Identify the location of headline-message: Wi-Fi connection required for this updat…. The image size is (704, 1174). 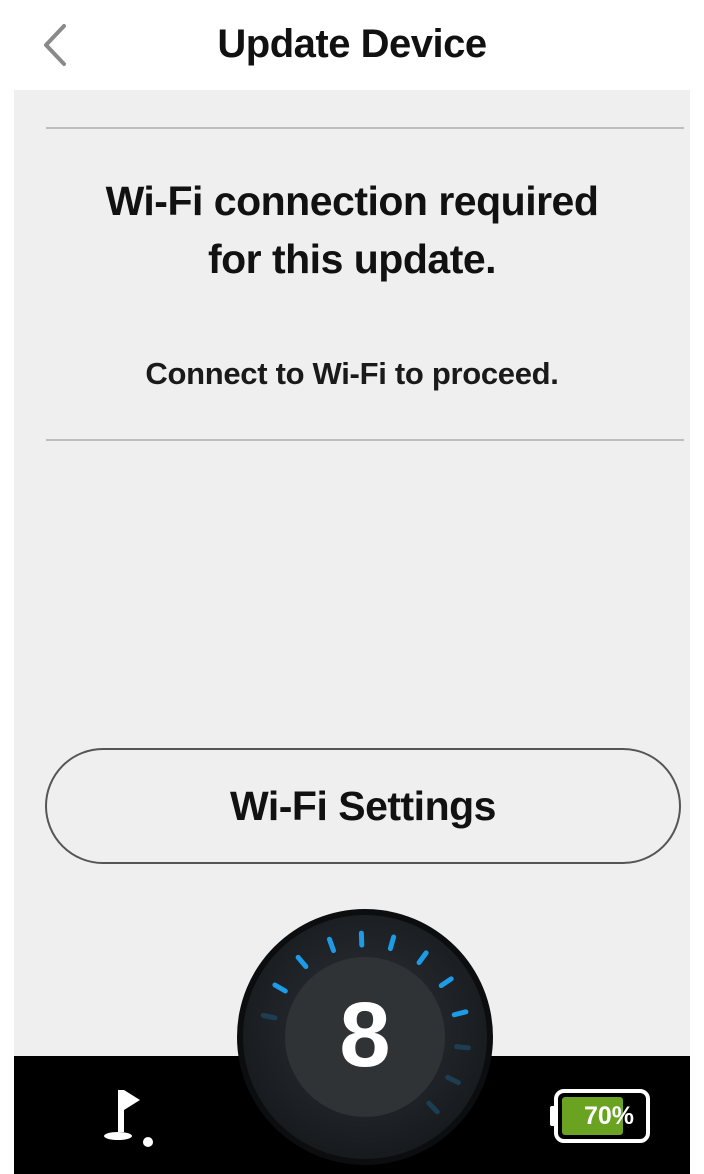
(352, 230).